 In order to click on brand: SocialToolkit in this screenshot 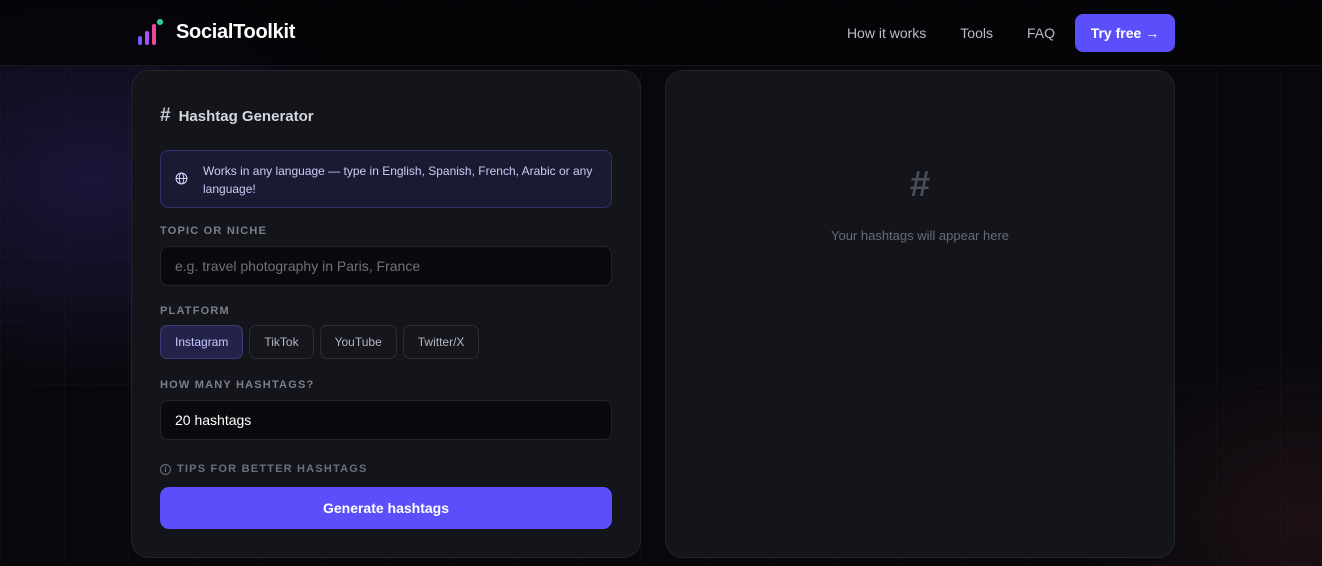, I will do `click(215, 32)`.